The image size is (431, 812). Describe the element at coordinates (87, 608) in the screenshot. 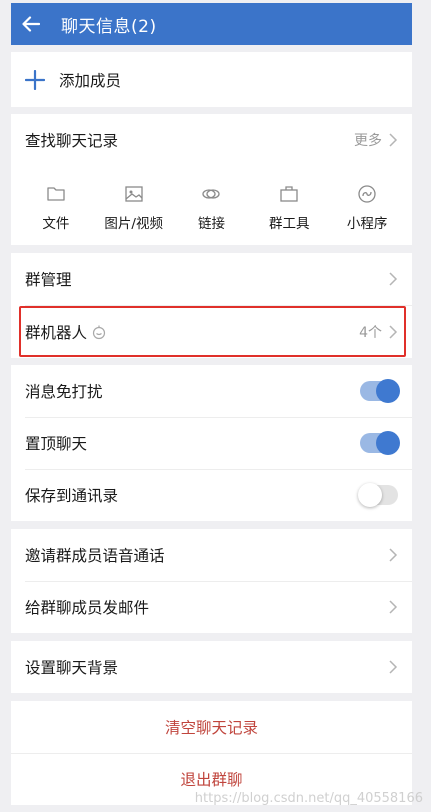

I see `send-mail-label: 给群聊成员发邮件` at that location.